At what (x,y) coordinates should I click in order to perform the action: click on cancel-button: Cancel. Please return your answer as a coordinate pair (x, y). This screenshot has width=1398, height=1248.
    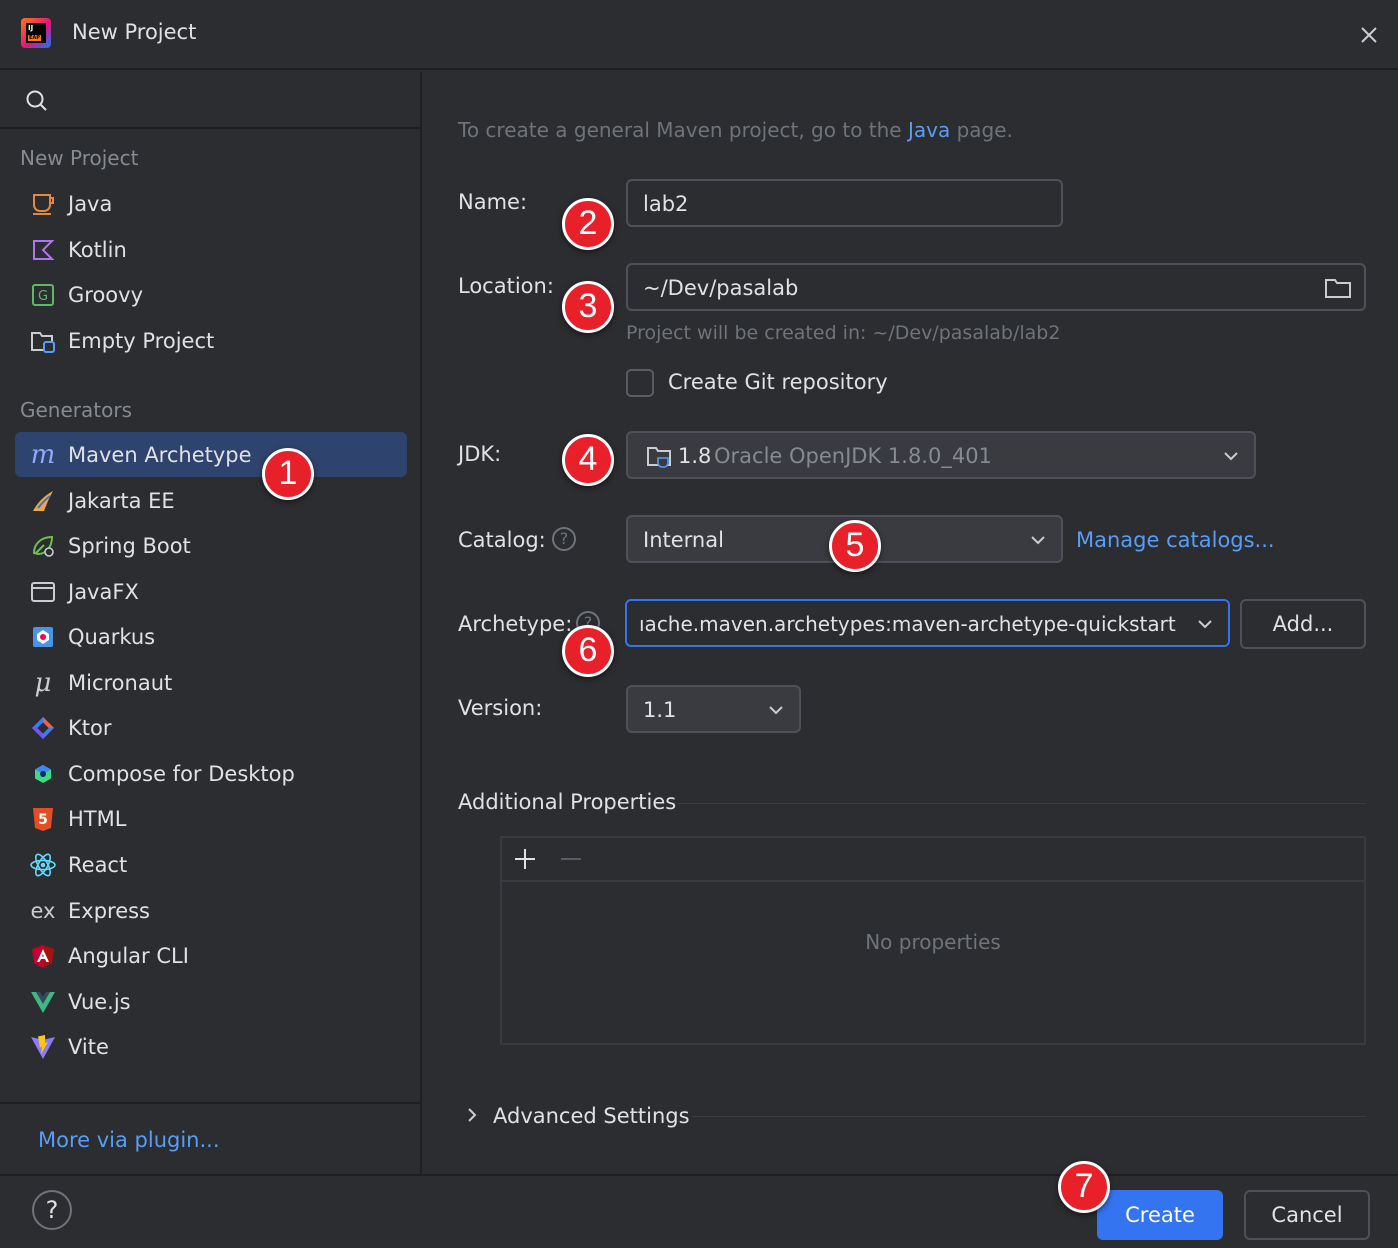
    Looking at the image, I should click on (1307, 1215).